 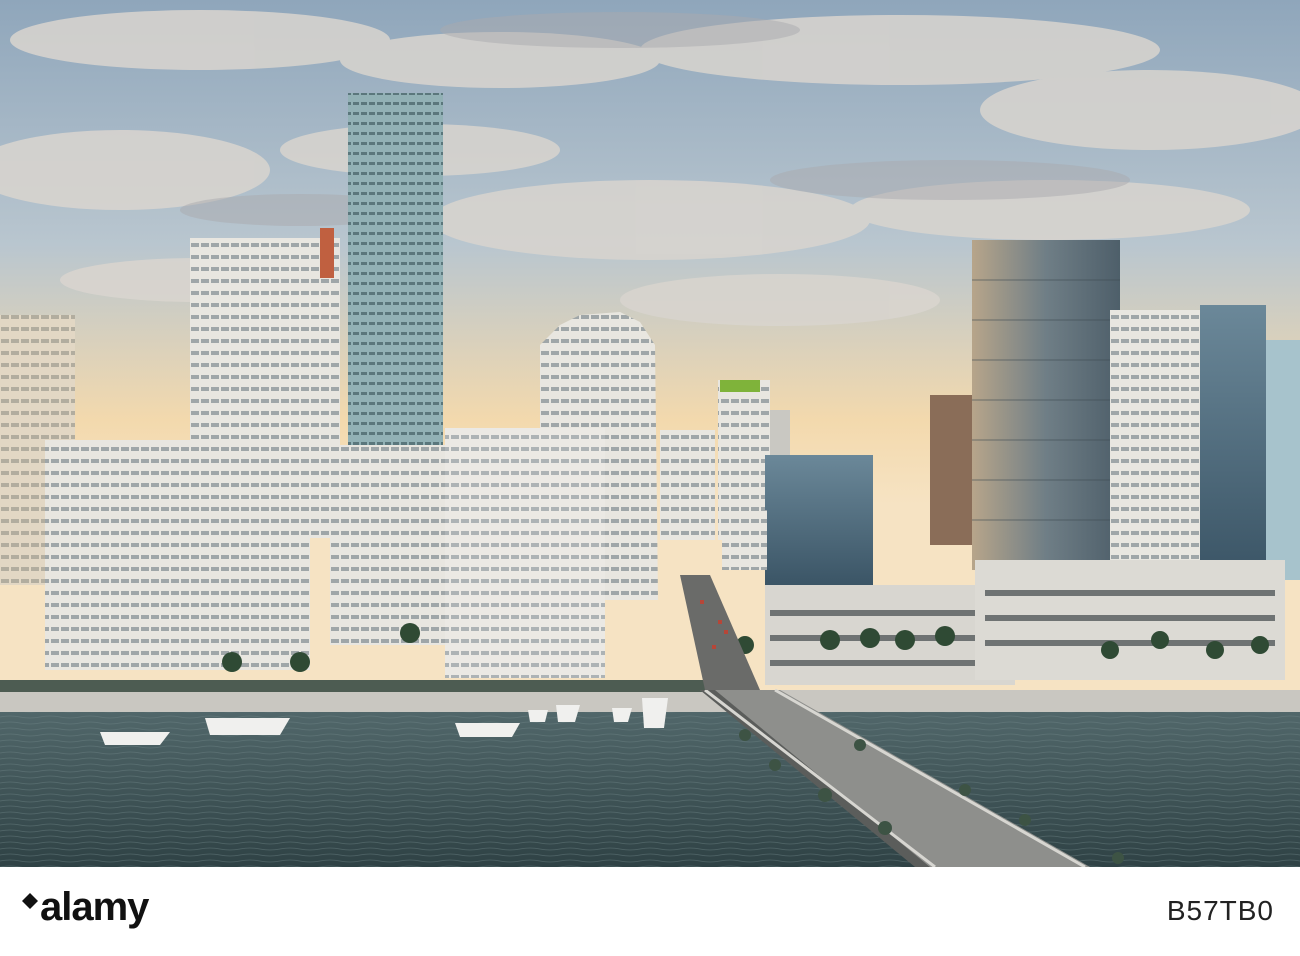 What do you see at coordinates (650, 911) in the screenshot?
I see `footer-bar: alamy B57TB0` at bounding box center [650, 911].